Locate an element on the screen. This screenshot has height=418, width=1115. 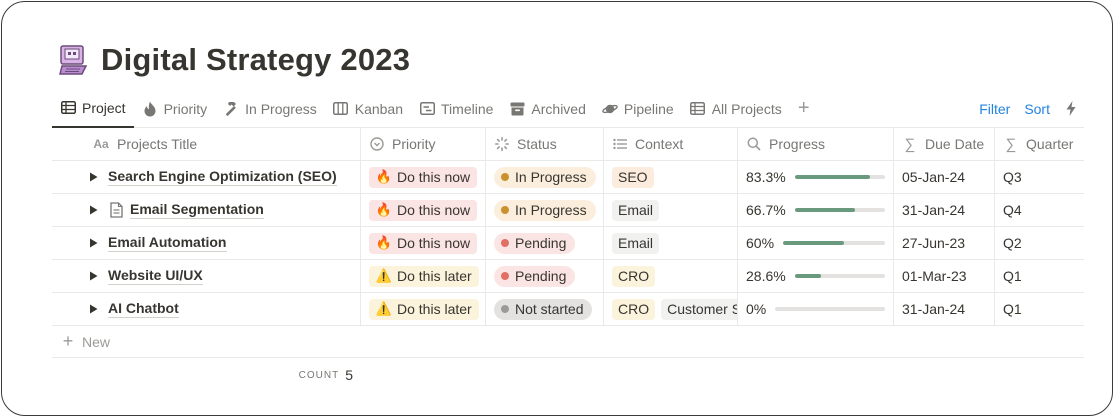
title-cell: AI Chatbot is located at coordinates (206, 309).